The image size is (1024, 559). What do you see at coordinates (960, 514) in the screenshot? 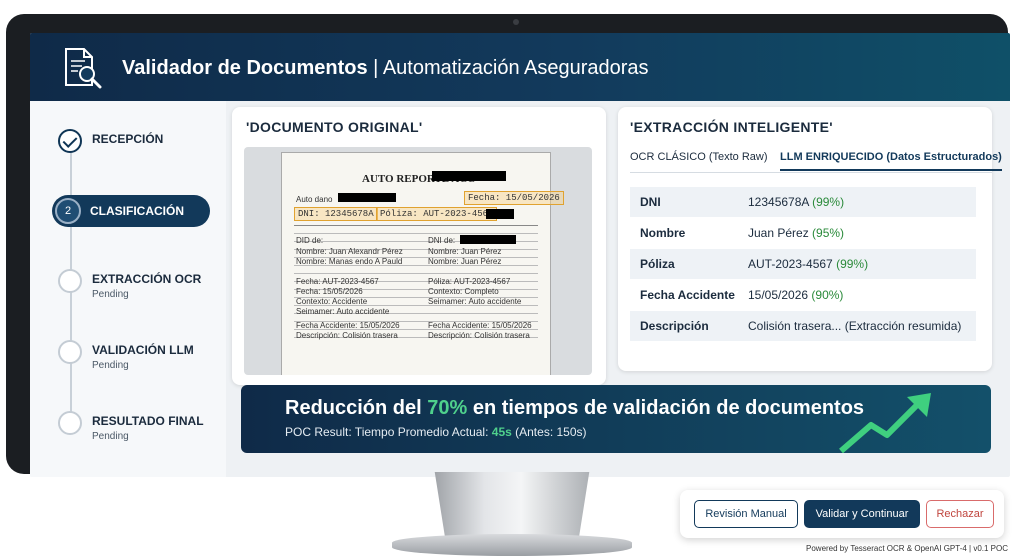
I see `reject-button: Rechazar` at bounding box center [960, 514].